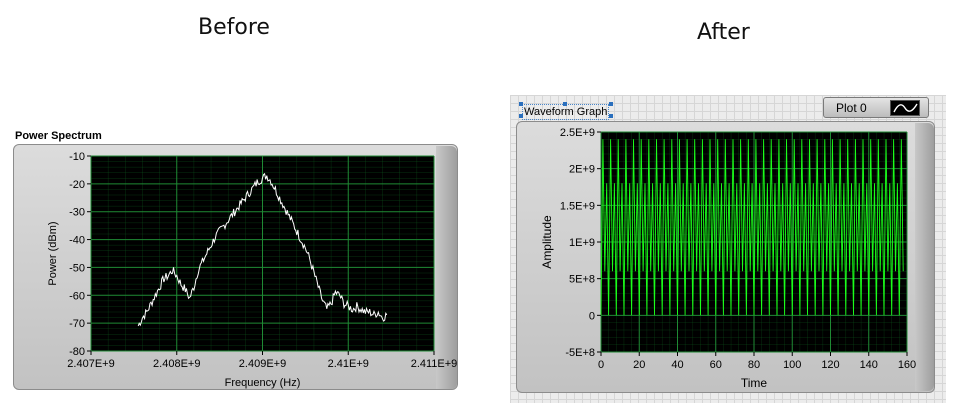  What do you see at coordinates (716, 365) in the screenshot?
I see `x-tick-label: 60` at bounding box center [716, 365].